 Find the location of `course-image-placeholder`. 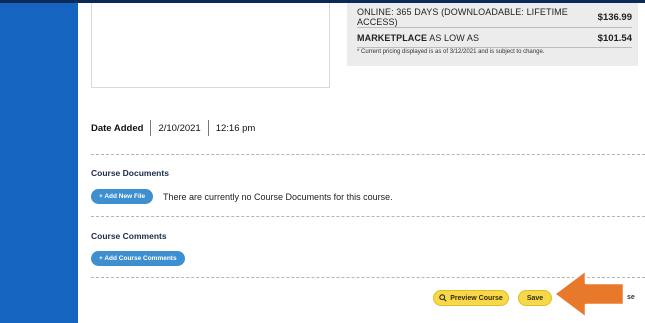

course-image-placeholder is located at coordinates (210, 45).